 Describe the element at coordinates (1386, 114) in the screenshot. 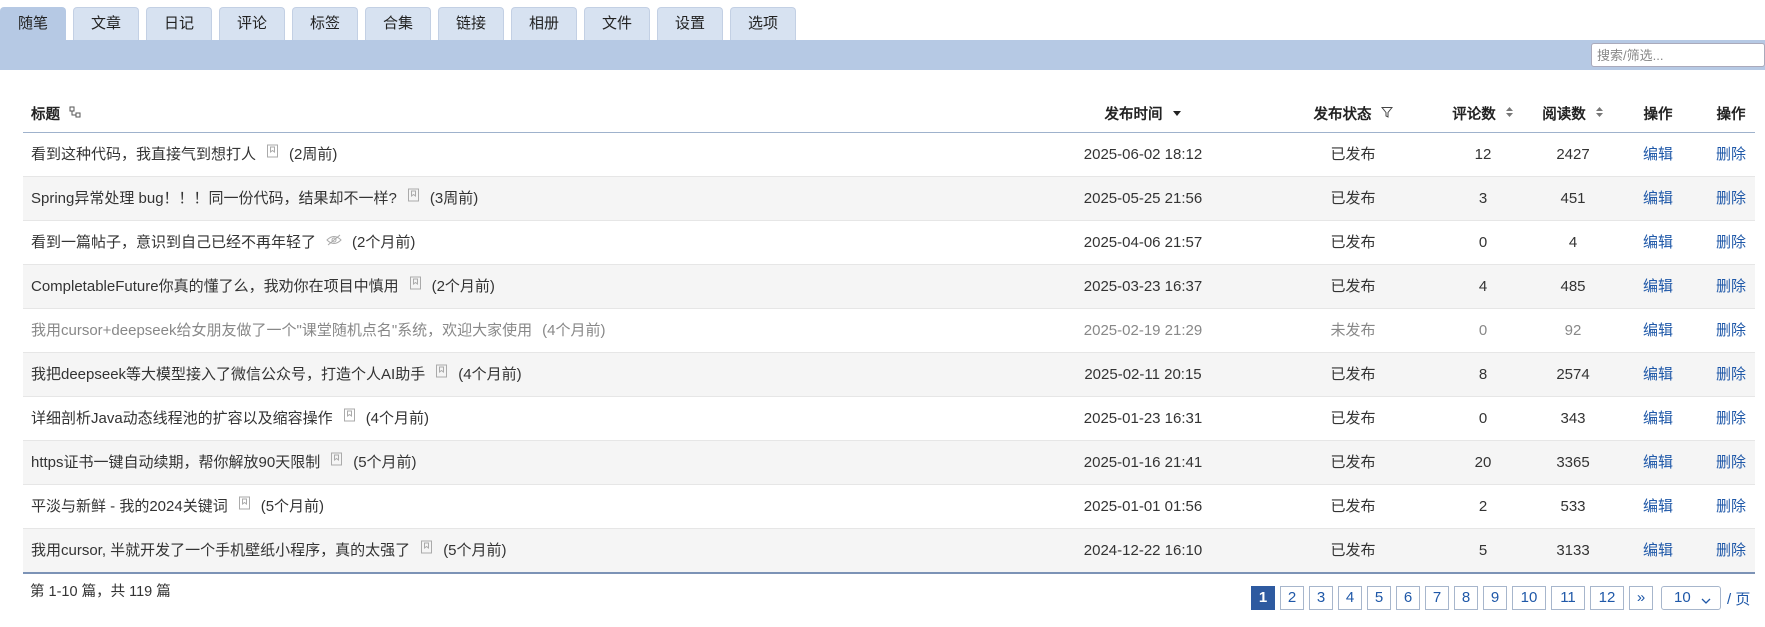

I see `filter-icon` at that location.